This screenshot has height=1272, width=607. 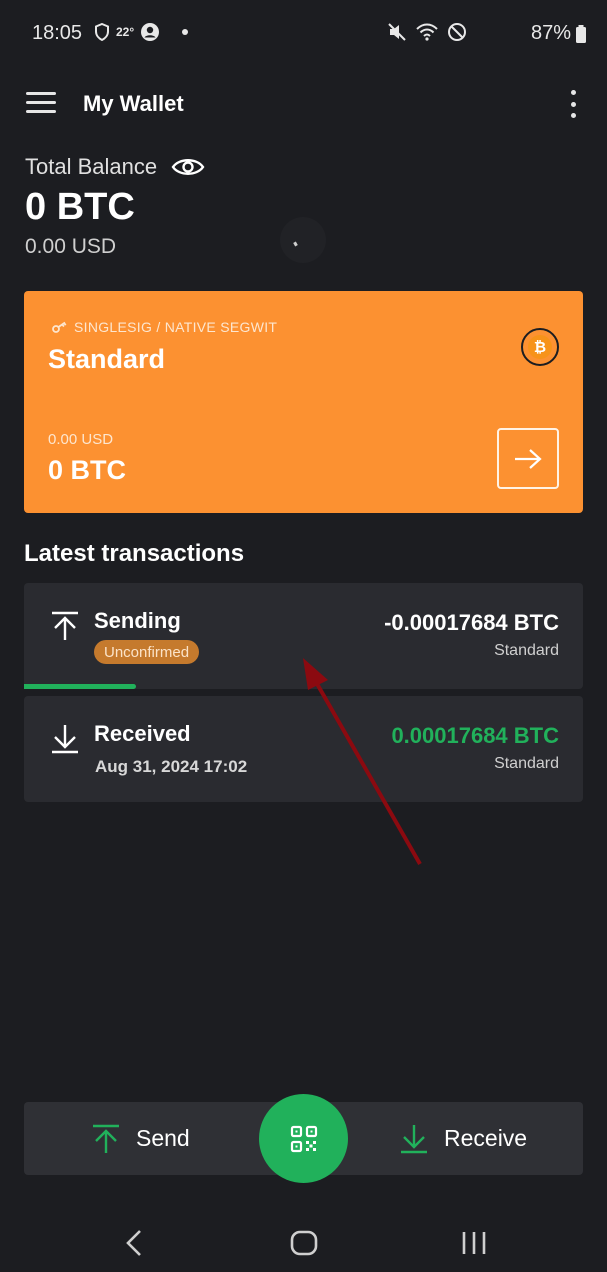 I want to click on send-button: Send, so click(x=141, y=1138).